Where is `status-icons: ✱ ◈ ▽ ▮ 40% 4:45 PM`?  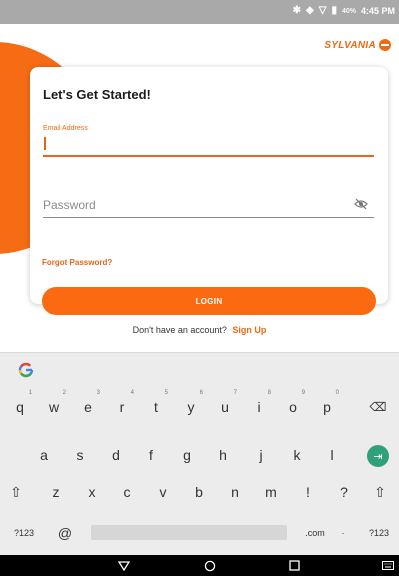
status-icons: ✱ ◈ ▽ ▮ 40% 4:45 PM is located at coordinates (344, 11).